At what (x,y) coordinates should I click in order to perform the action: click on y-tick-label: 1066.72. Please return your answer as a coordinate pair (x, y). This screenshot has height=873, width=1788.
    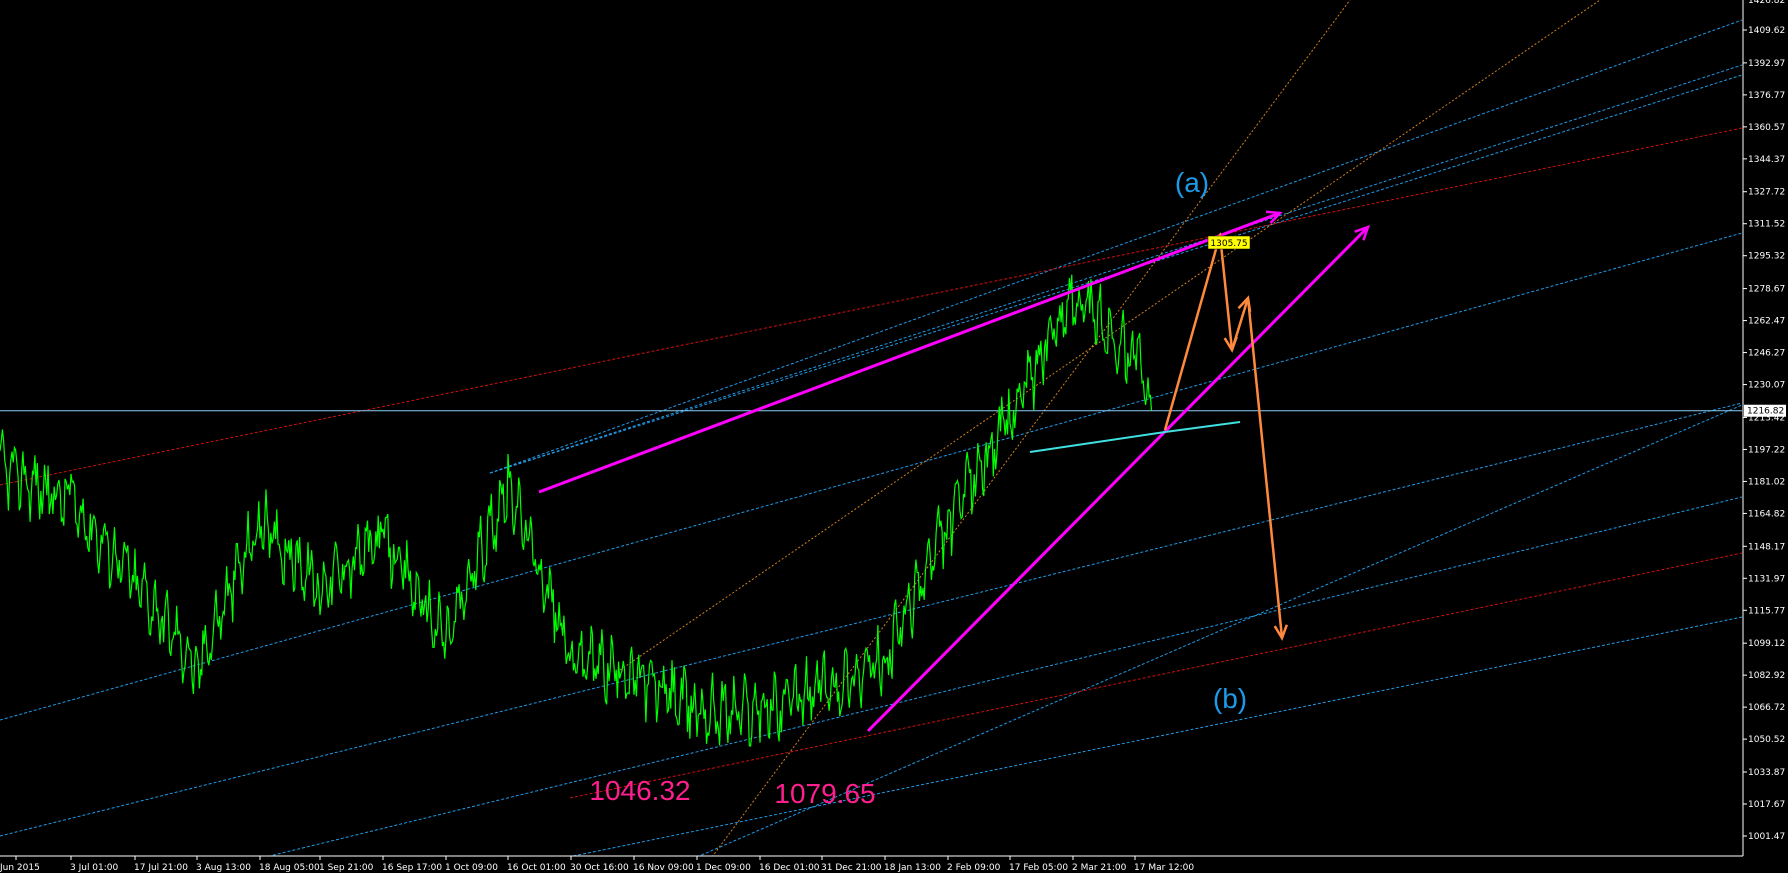
    Looking at the image, I should click on (1766, 708).